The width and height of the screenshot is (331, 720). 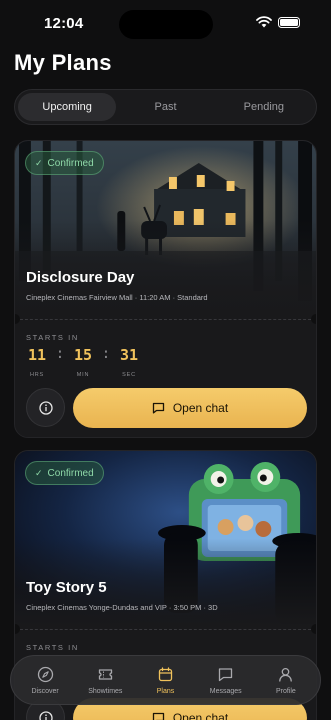 I want to click on info-button, so click(x=45, y=407).